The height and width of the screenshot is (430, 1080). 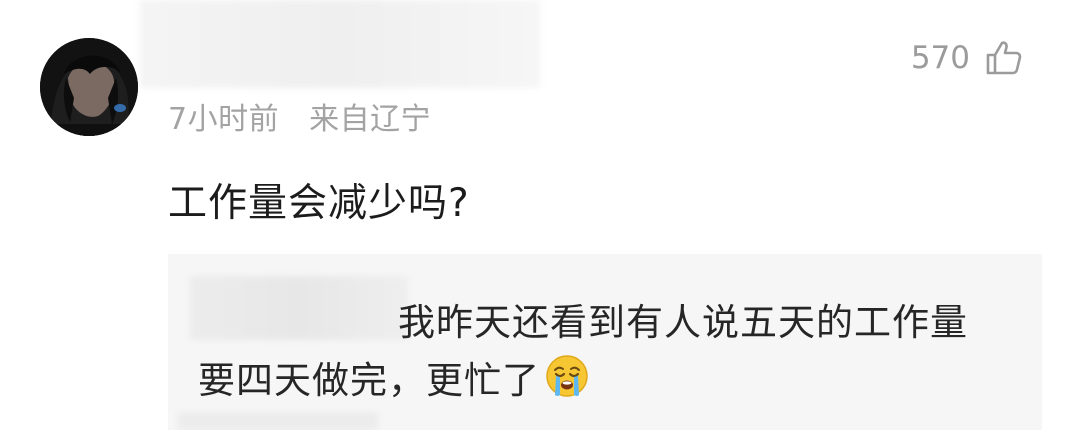 What do you see at coordinates (567, 376) in the screenshot?
I see `loudly-crying-face-emoji-icon` at bounding box center [567, 376].